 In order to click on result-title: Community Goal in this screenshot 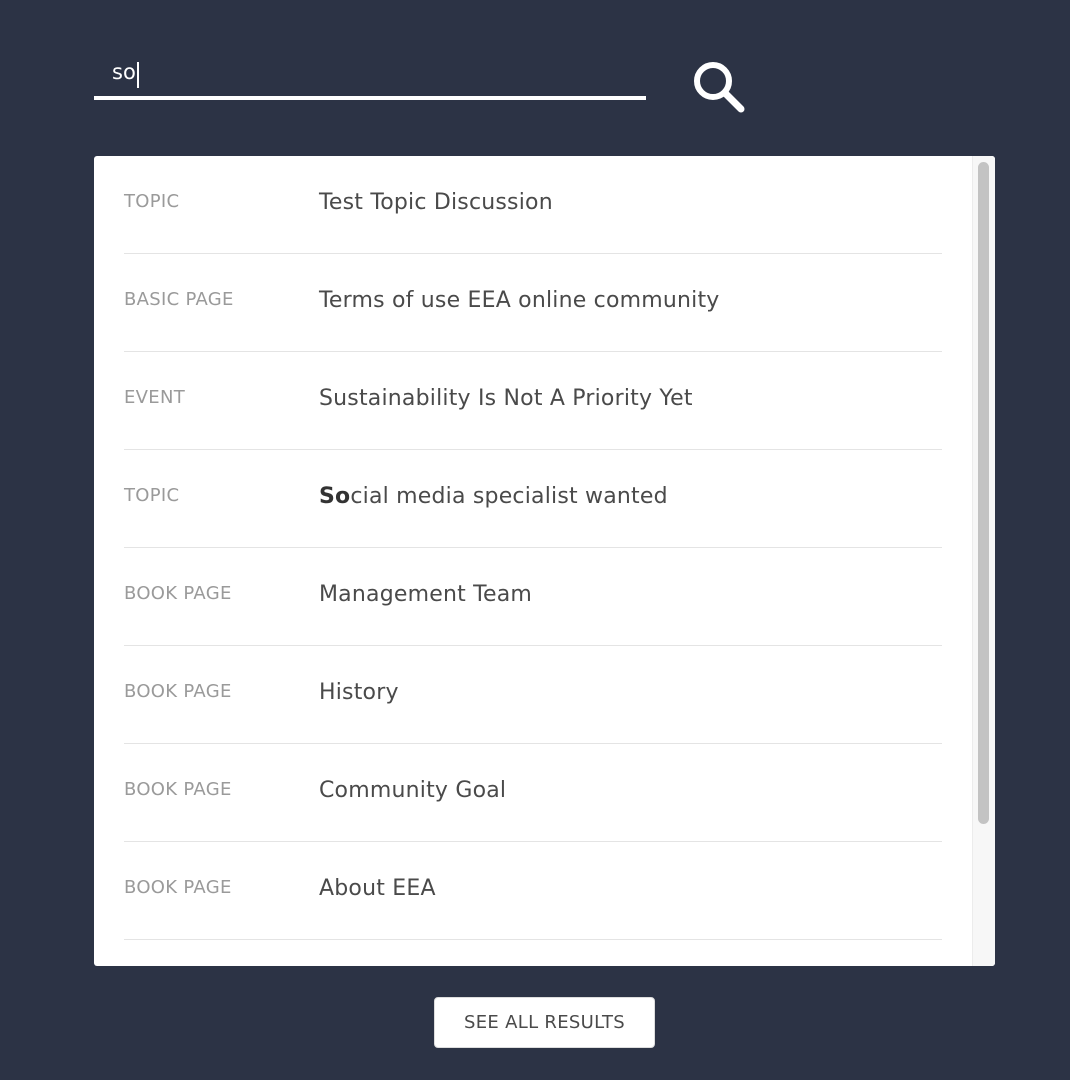, I will do `click(412, 790)`.